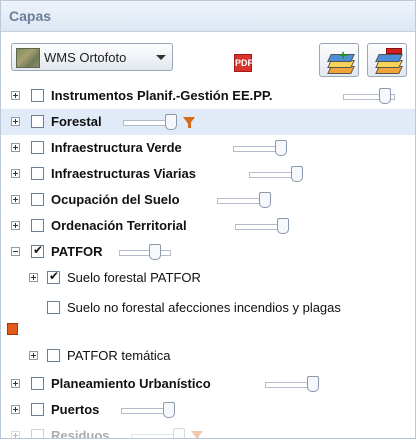  What do you see at coordinates (28, 58) in the screenshot?
I see `basemap-thumbnail-icon` at bounding box center [28, 58].